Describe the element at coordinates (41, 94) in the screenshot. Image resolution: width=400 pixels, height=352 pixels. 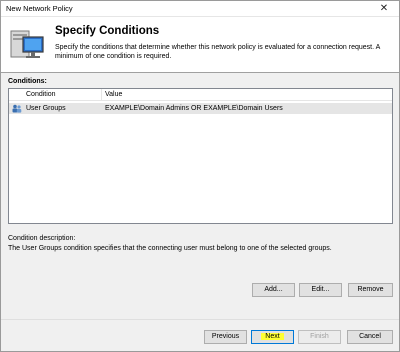
I see `column-header-condition: Condition` at that location.